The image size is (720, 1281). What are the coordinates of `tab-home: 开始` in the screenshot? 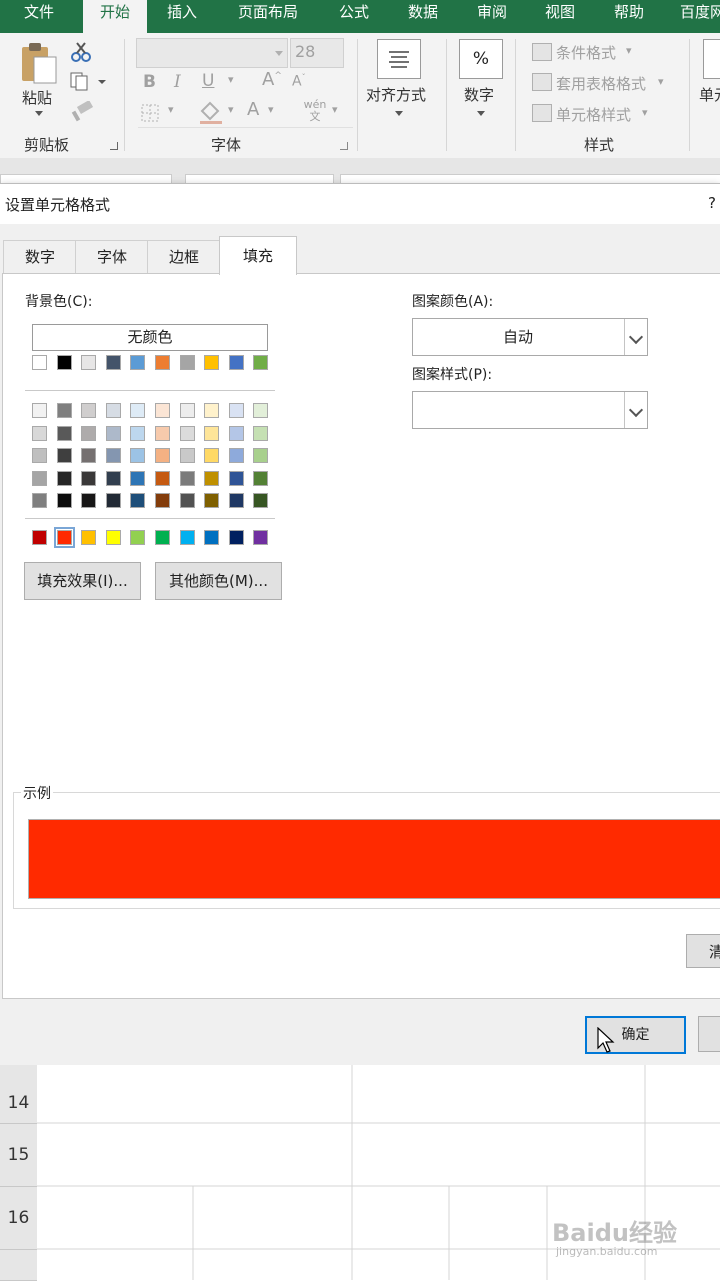 It's located at (115, 16).